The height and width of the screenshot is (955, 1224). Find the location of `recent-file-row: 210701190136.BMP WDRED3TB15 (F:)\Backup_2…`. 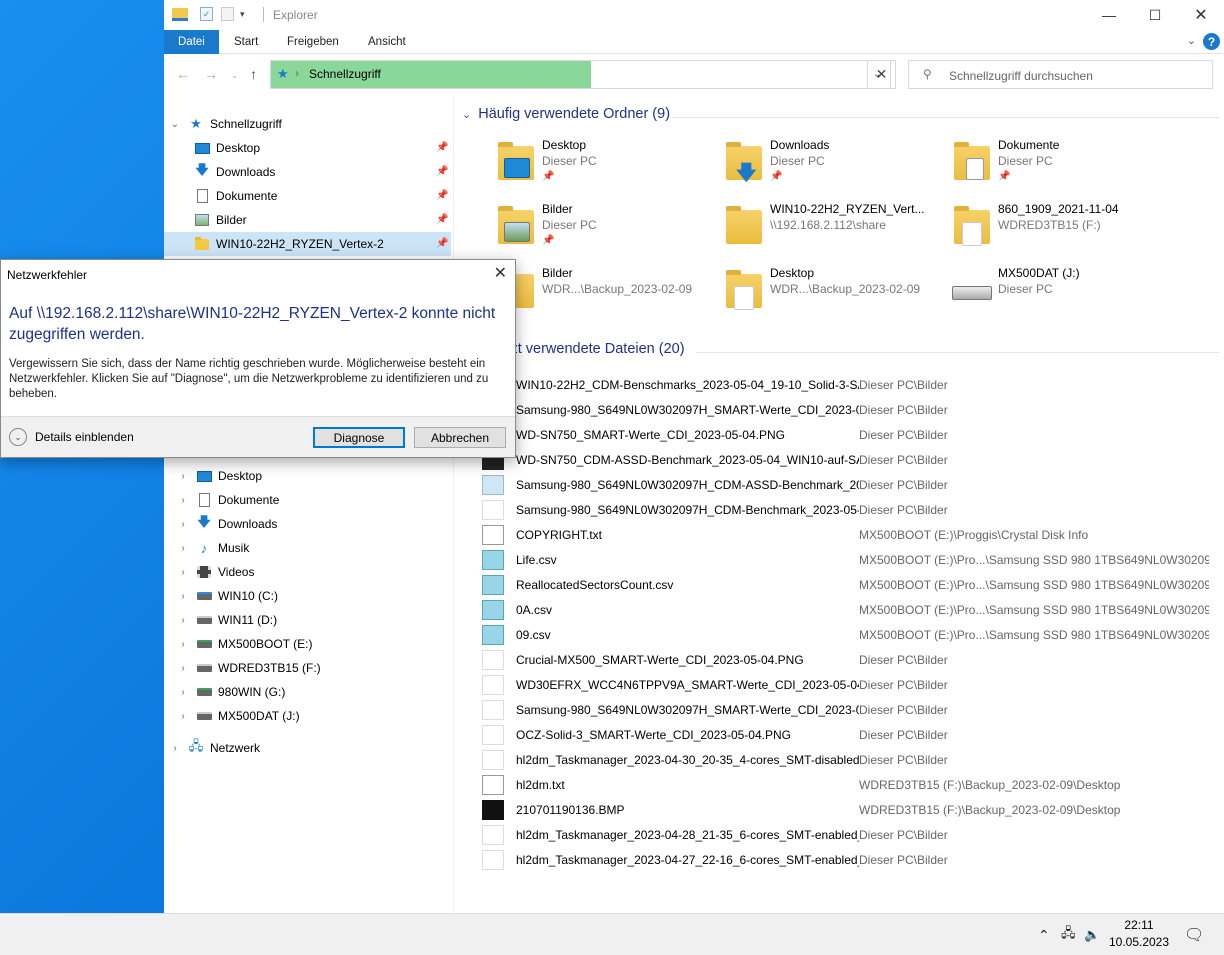

recent-file-row: 210701190136.BMP WDRED3TB15 (F:)\Backup_2… is located at coordinates (852, 809).